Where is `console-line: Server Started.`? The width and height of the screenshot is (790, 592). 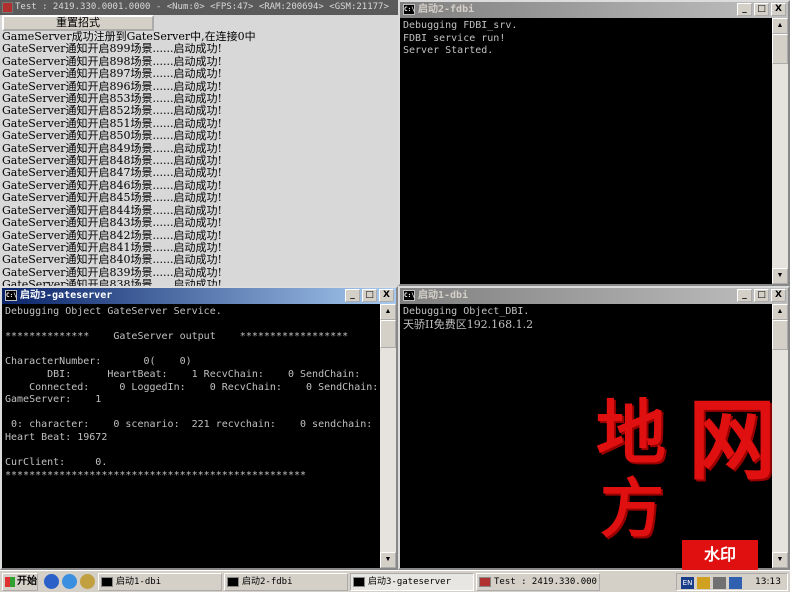
console-line: Server Started. is located at coordinates (448, 51).